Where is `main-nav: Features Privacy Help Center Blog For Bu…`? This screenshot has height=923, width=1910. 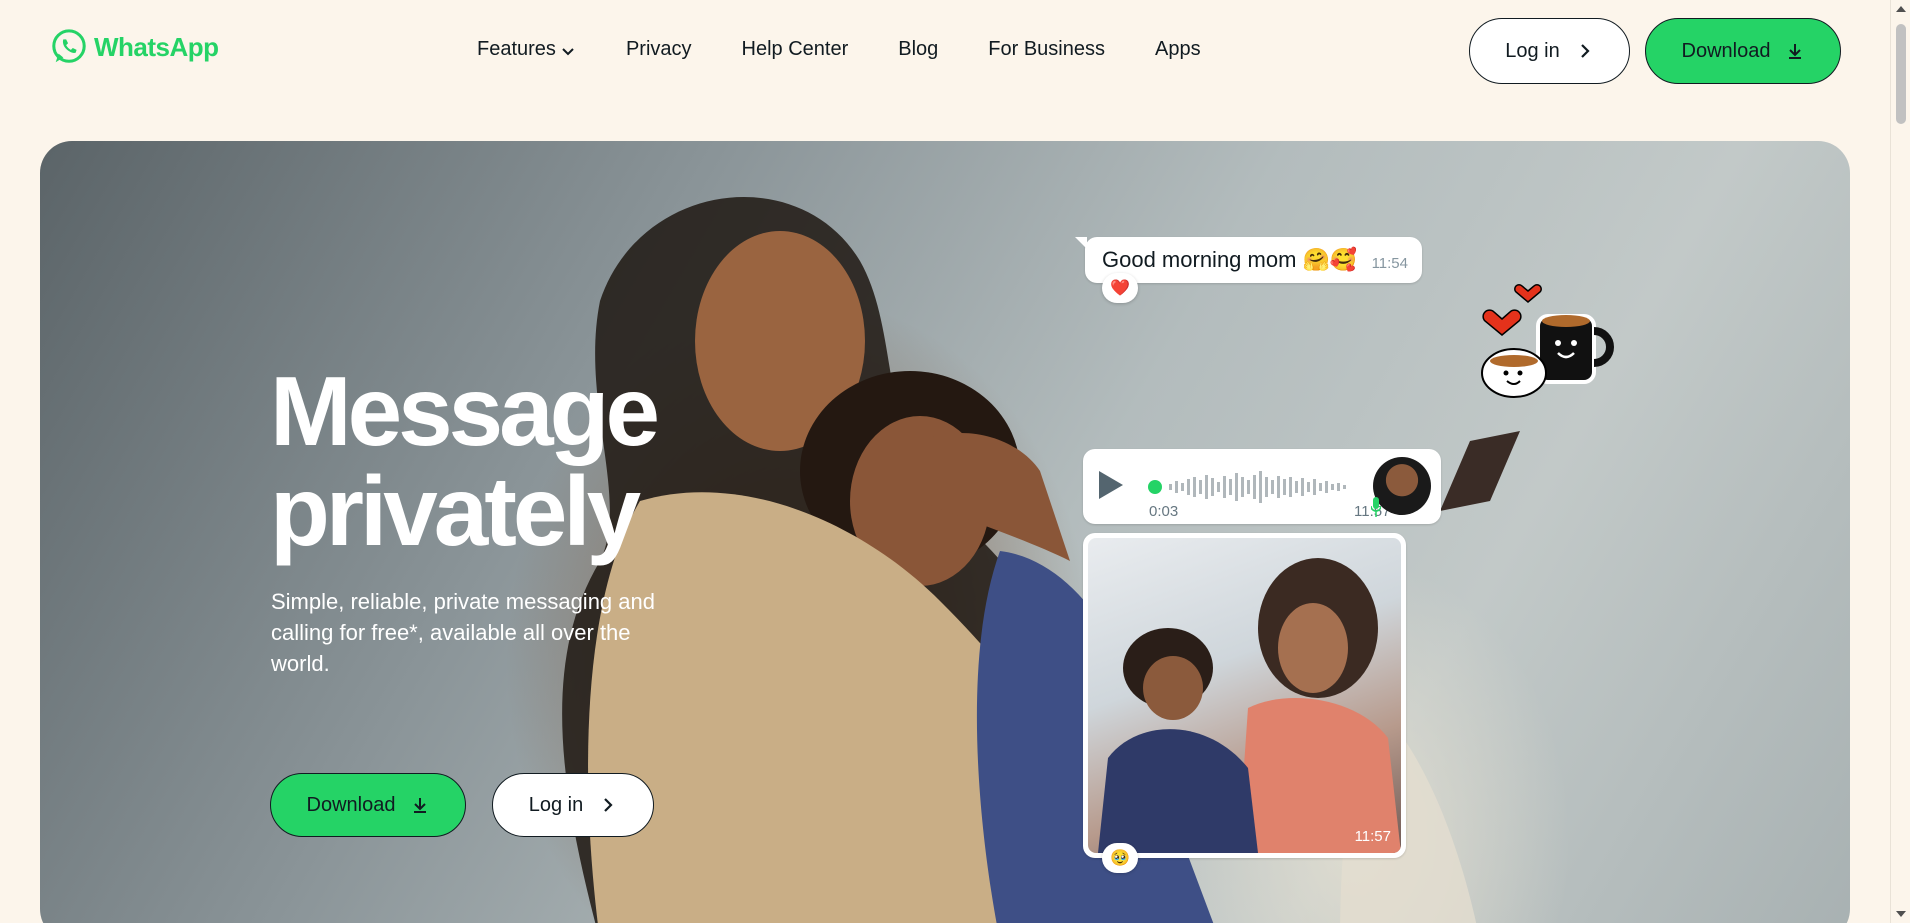
main-nav: Features Privacy Help Center Blog For Bu… is located at coordinates (839, 49).